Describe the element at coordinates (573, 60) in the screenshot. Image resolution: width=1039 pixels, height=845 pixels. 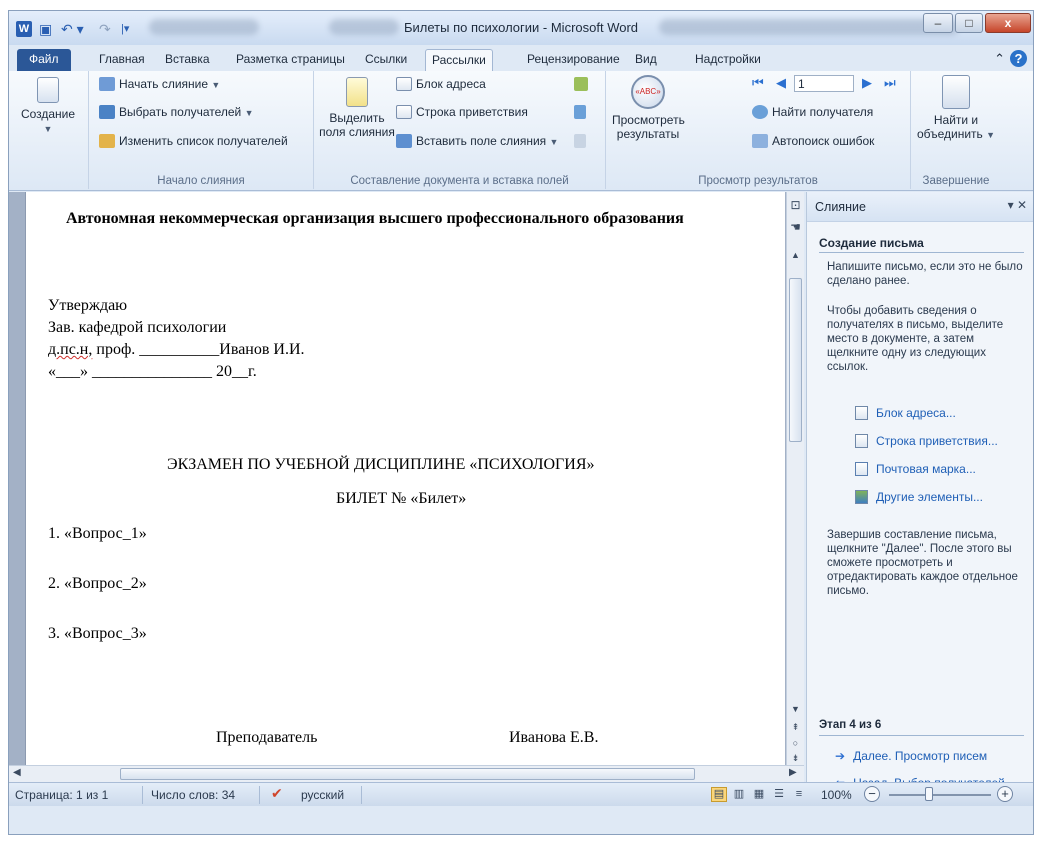
I see `tab-review: Рецензирование` at that location.